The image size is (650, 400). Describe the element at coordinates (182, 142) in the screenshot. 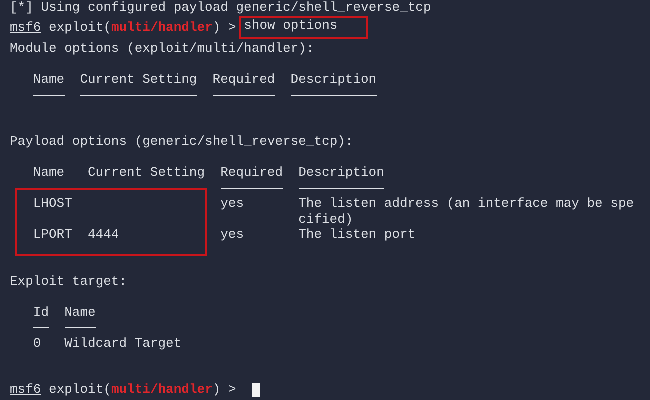

I see `section-title: Payload options (generic/shell_reverse_tcp):` at that location.